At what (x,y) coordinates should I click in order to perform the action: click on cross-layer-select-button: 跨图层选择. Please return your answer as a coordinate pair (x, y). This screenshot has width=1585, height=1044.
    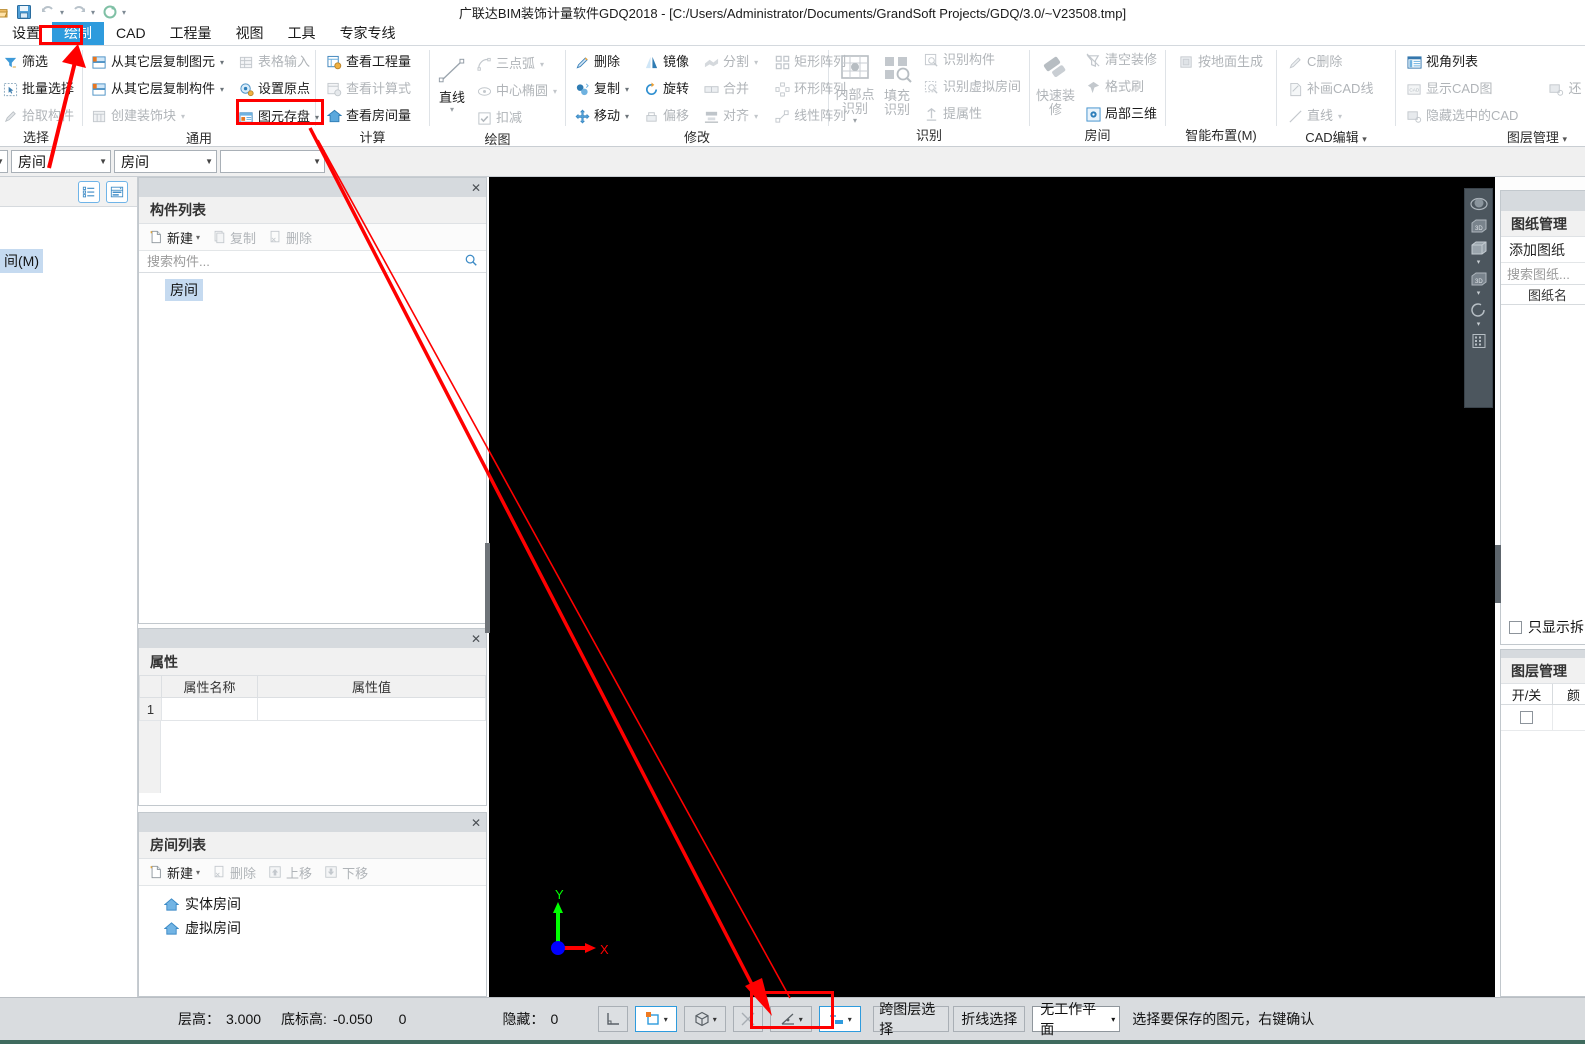
    Looking at the image, I should click on (911, 1019).